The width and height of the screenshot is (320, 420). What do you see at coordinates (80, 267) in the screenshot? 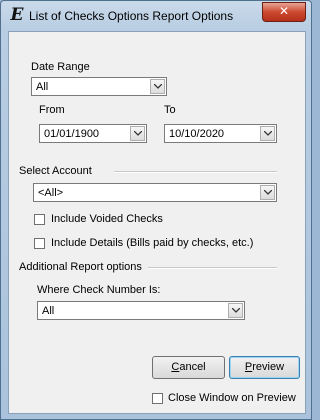
I see `additional-options-label: Additional Report options` at bounding box center [80, 267].